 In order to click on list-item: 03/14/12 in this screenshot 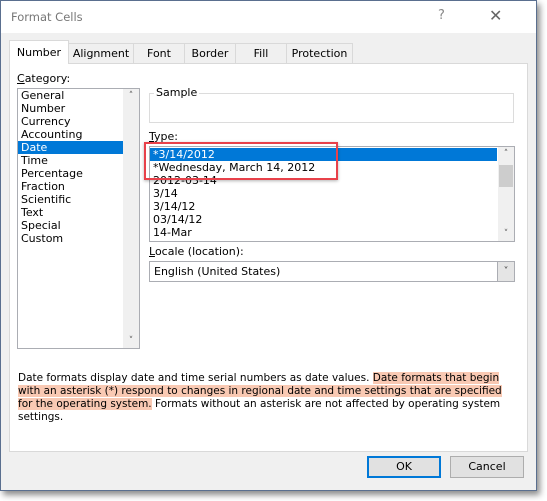, I will do `click(323, 219)`.